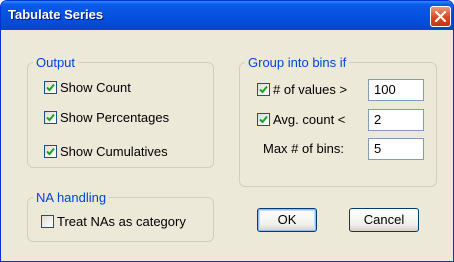 This screenshot has width=454, height=262. I want to click on show-cumulatives-label: Show Cumulatives, so click(114, 151).